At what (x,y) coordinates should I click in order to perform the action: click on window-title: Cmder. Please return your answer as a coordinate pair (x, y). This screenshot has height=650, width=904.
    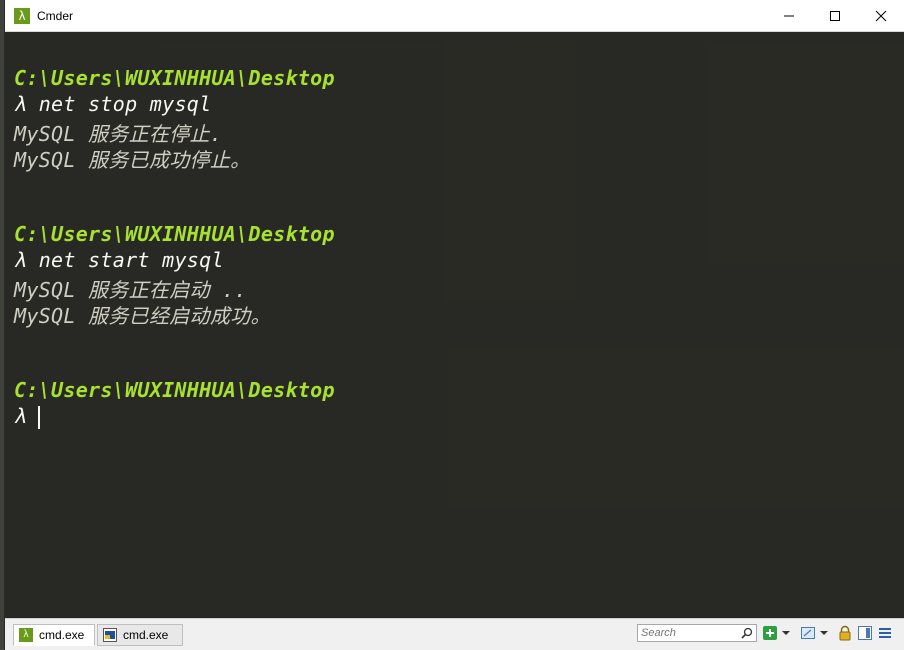
    Looking at the image, I should click on (55, 15).